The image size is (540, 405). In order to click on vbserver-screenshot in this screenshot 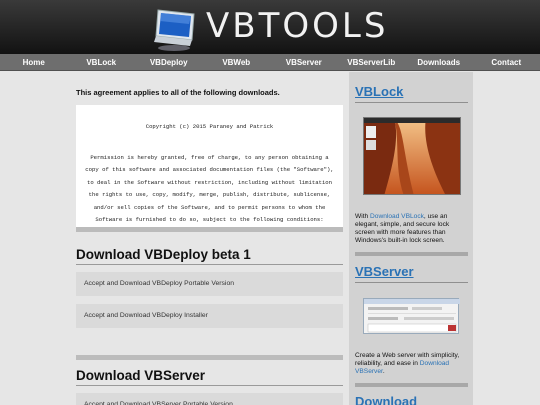, I will do `click(411, 316)`.